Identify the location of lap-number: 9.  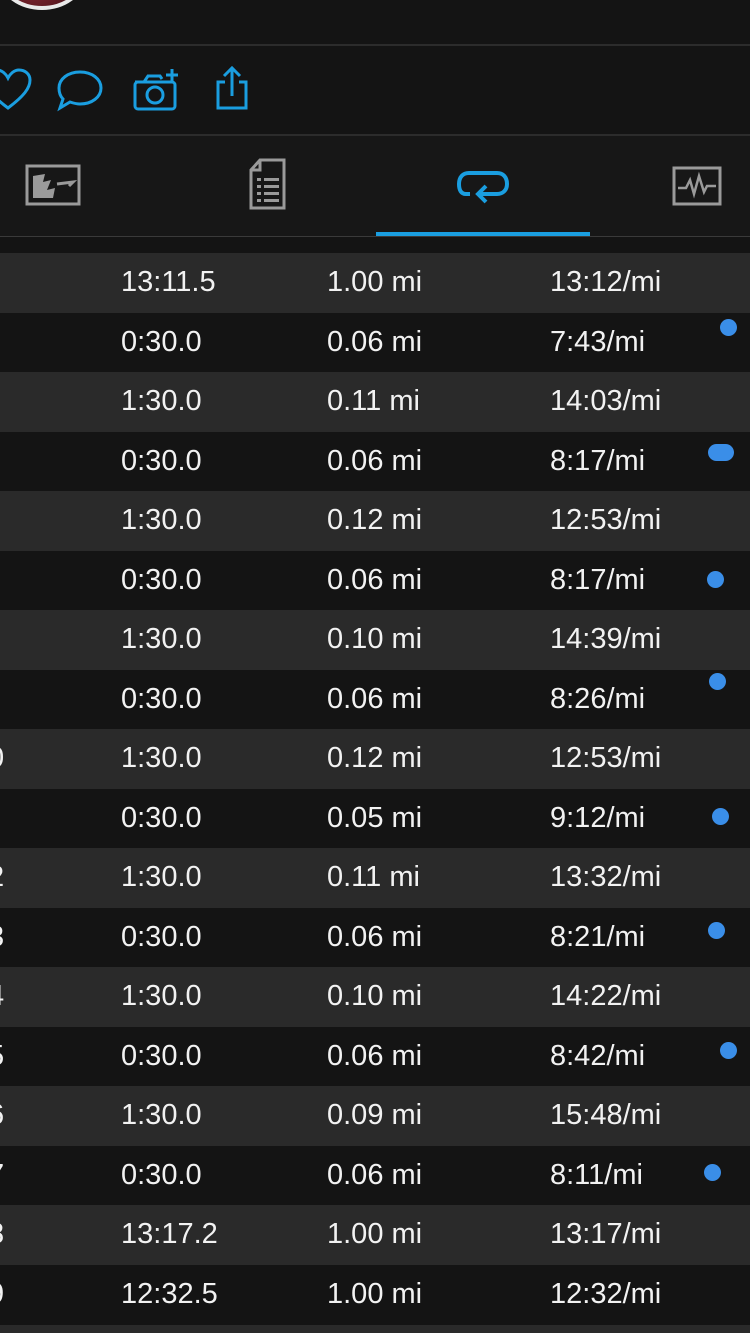
(2, 1295).